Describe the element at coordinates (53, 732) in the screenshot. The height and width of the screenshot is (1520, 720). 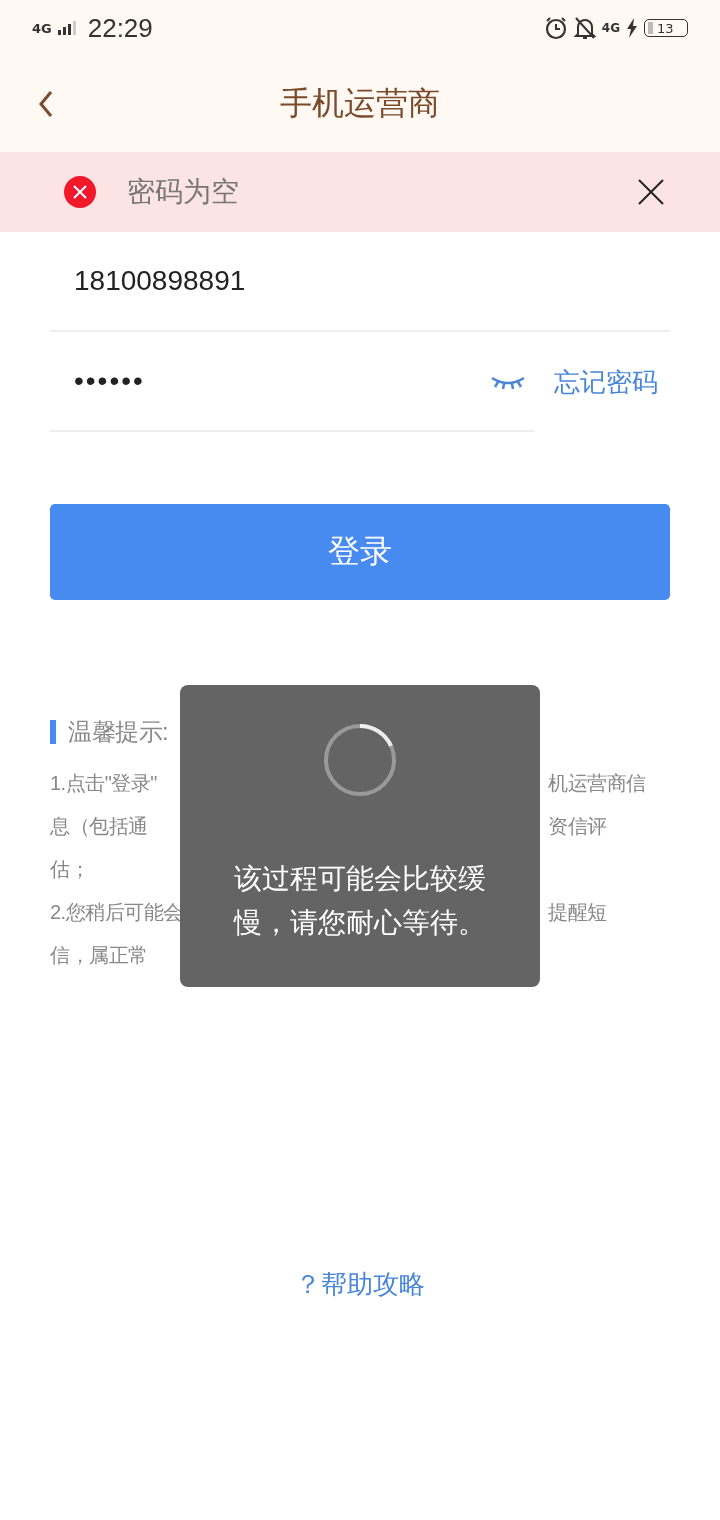
I see `accent-bar` at that location.